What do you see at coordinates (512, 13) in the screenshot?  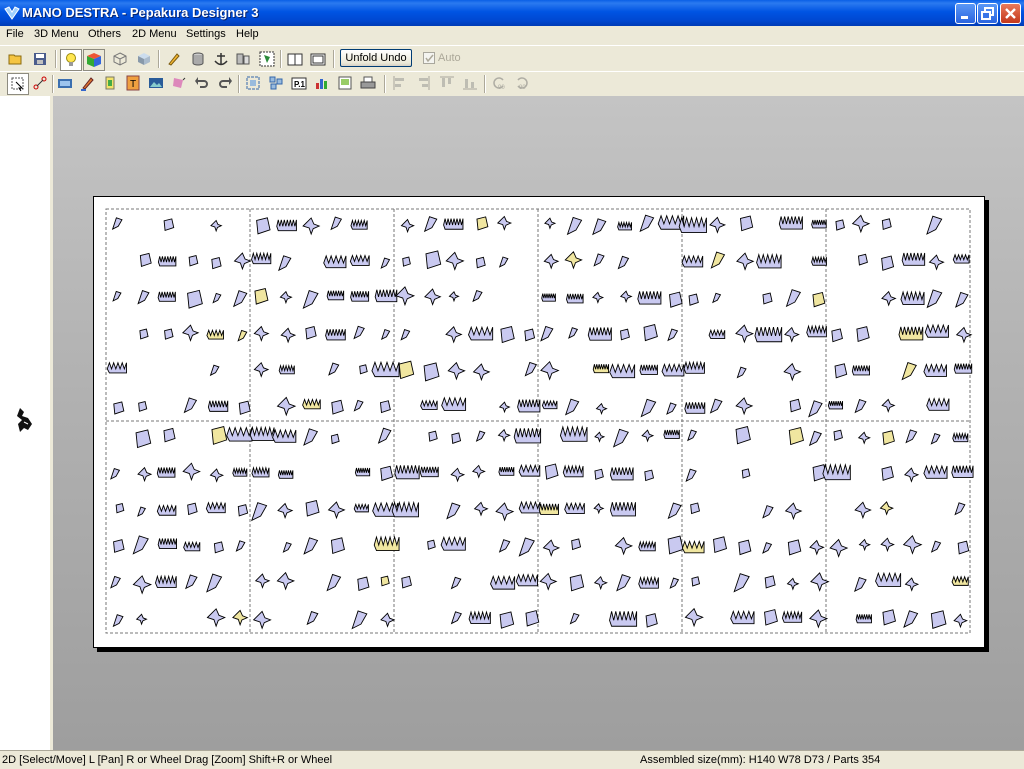 I see `title-bar: MANO DESTRA - Pepakura Designer 3` at bounding box center [512, 13].